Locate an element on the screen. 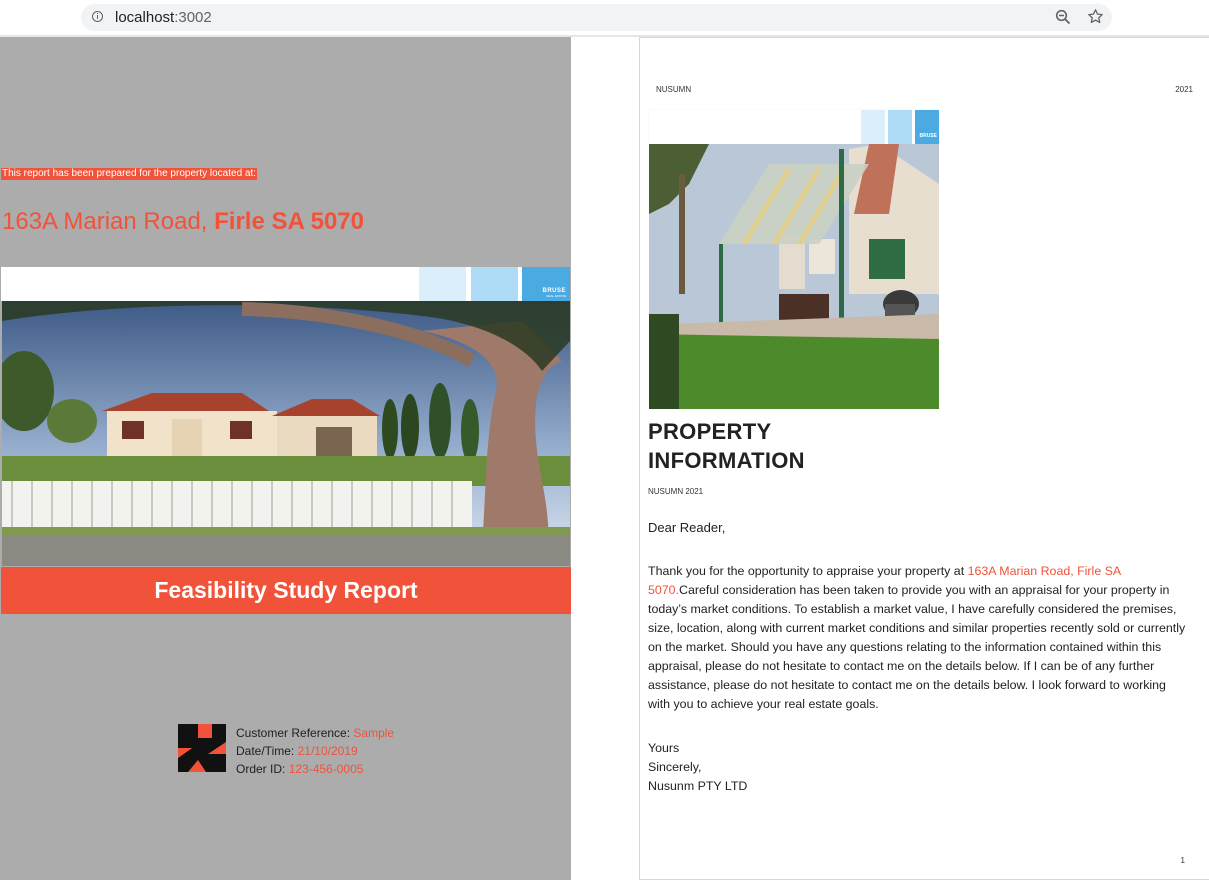  customer-reference-label: Customer Reference: is located at coordinates (293, 733).